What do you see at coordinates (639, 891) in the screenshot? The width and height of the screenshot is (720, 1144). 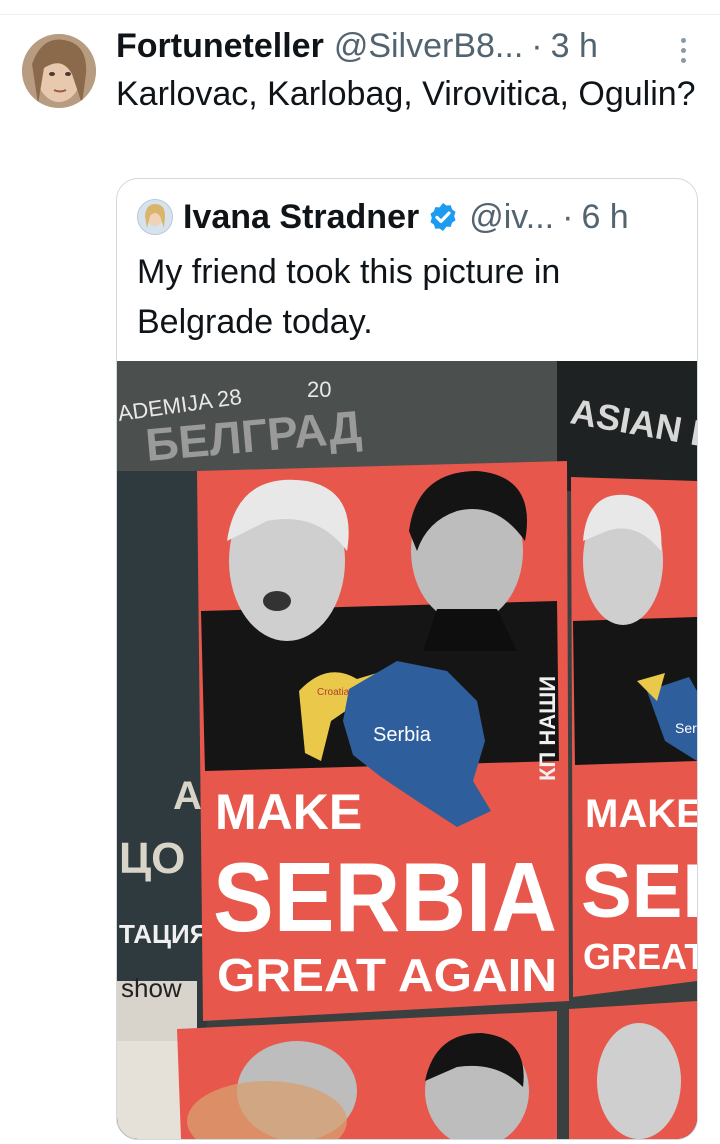 I see `poster2-slogan-line2: SER` at bounding box center [639, 891].